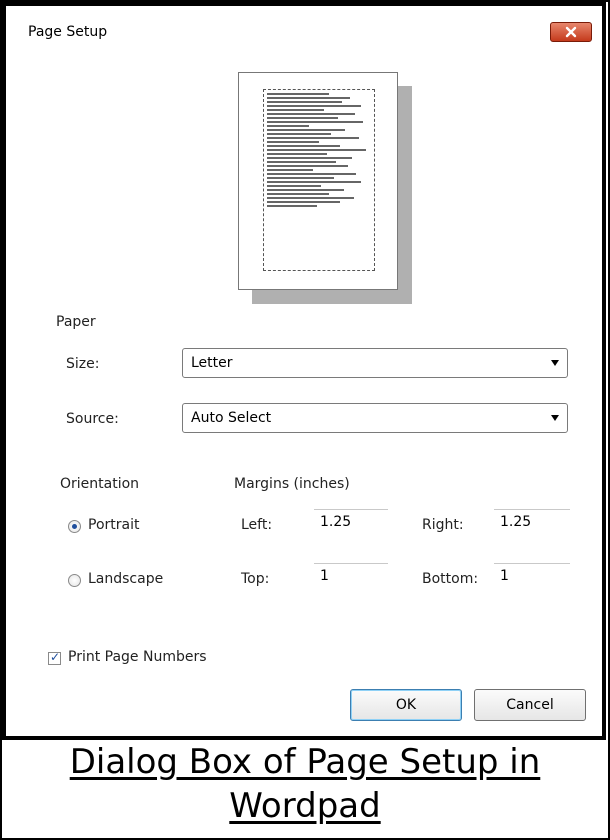 Image resolution: width=610 pixels, height=840 pixels. What do you see at coordinates (375, 418) in the screenshot?
I see `source-select: Auto Select` at bounding box center [375, 418].